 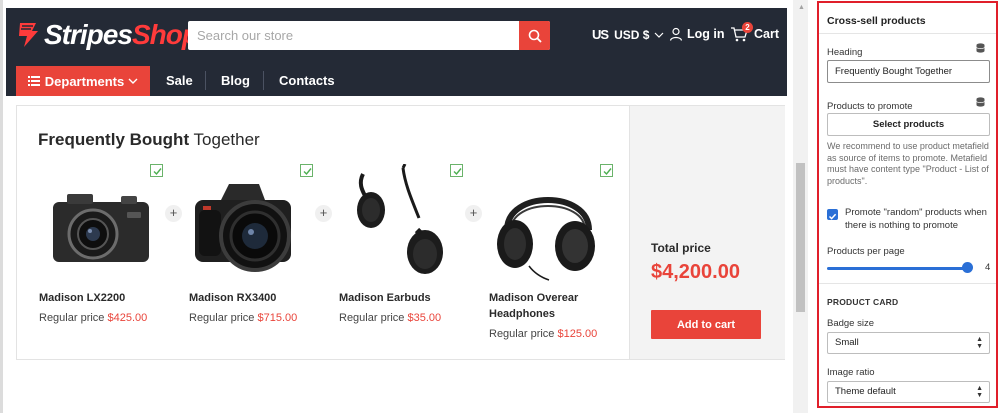 I want to click on cart-count-badge: 2, so click(x=747, y=27).